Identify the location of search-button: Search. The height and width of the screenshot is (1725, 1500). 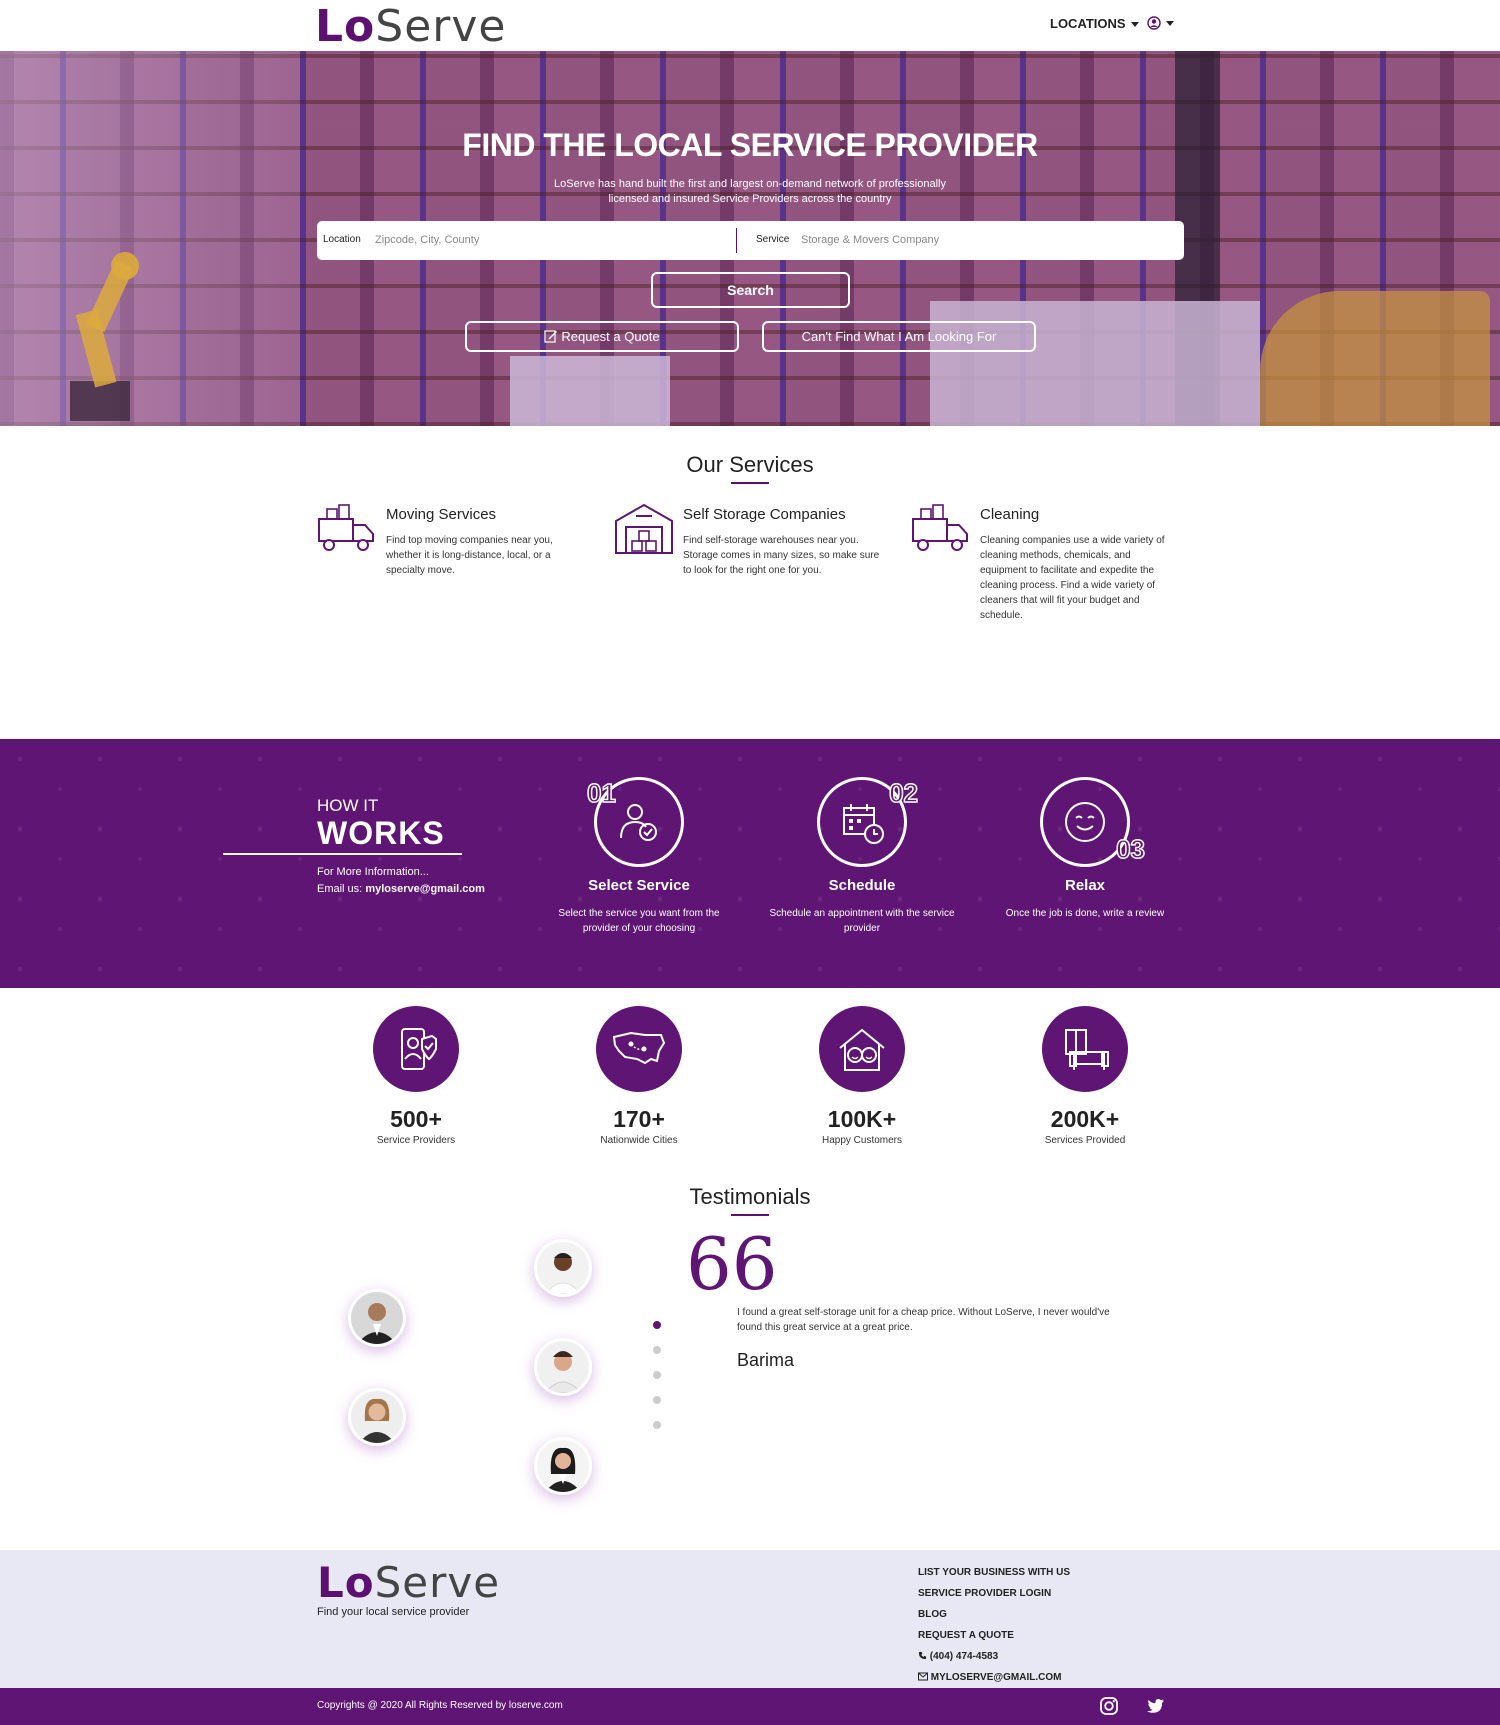
(750, 290).